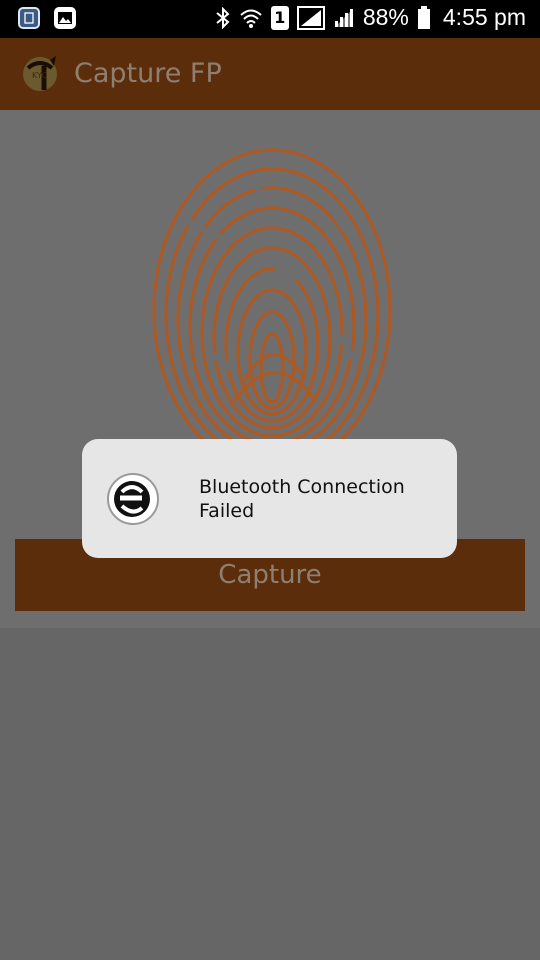 This screenshot has height=960, width=540. Describe the element at coordinates (385, 17) in the screenshot. I see `battery-percent: 88%` at that location.